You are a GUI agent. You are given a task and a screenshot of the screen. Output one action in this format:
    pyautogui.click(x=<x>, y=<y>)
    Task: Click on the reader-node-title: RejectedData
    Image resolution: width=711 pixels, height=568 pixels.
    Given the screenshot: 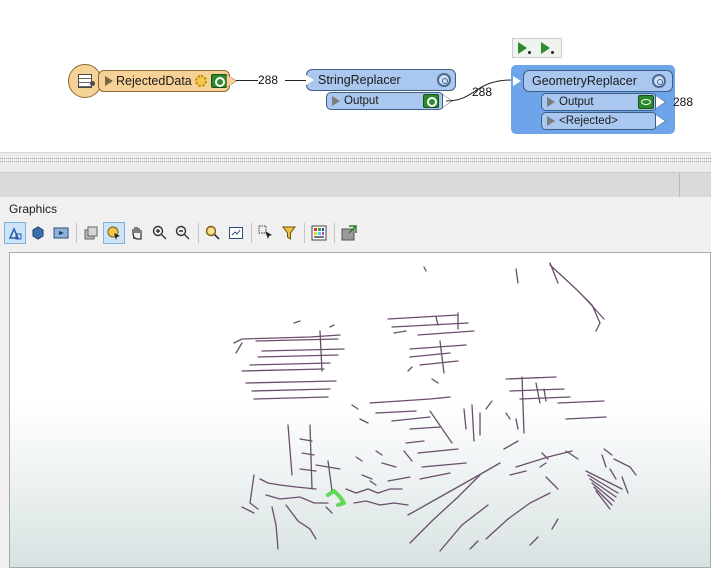 What is the action you would take?
    pyautogui.click(x=154, y=81)
    